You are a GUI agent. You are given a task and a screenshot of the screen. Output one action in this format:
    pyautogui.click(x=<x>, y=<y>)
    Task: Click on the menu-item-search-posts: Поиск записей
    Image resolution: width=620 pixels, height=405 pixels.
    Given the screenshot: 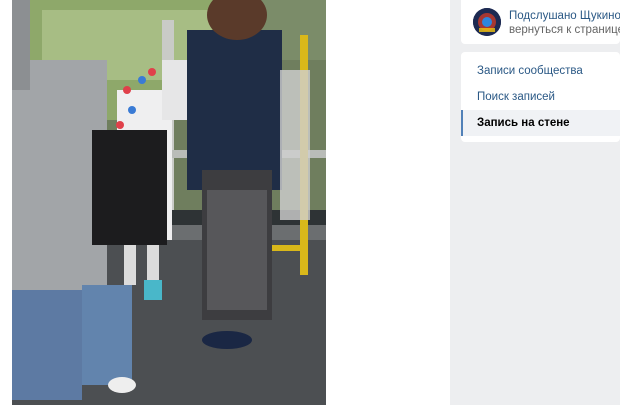 What is the action you would take?
    pyautogui.click(x=540, y=97)
    